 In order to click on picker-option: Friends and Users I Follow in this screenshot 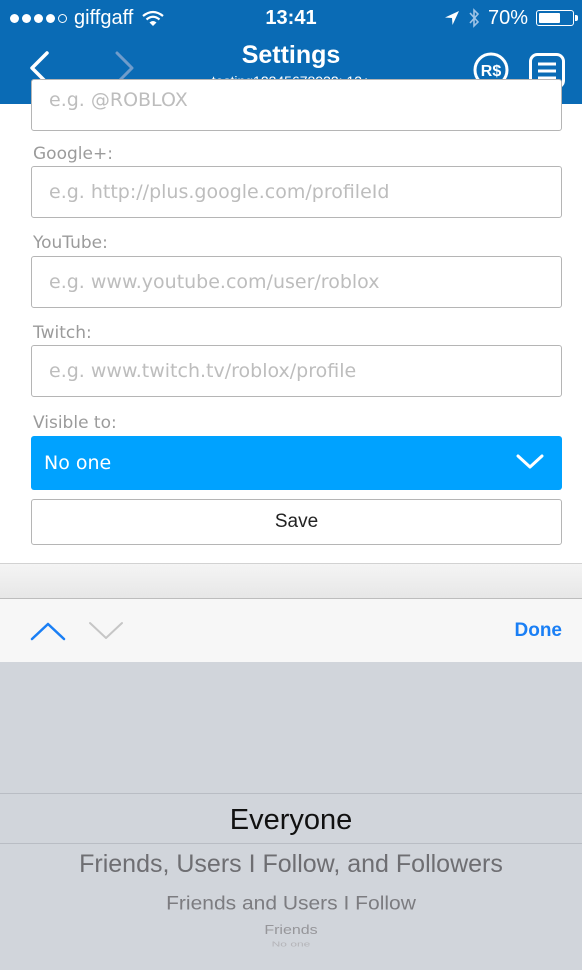, I will do `click(291, 904)`.